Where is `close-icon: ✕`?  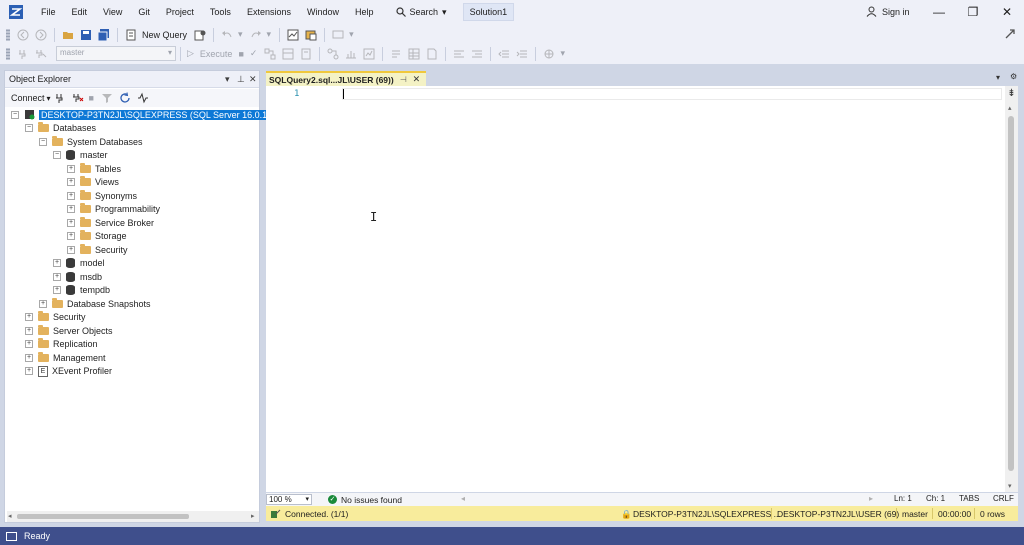 close-icon: ✕ is located at coordinates (253, 79).